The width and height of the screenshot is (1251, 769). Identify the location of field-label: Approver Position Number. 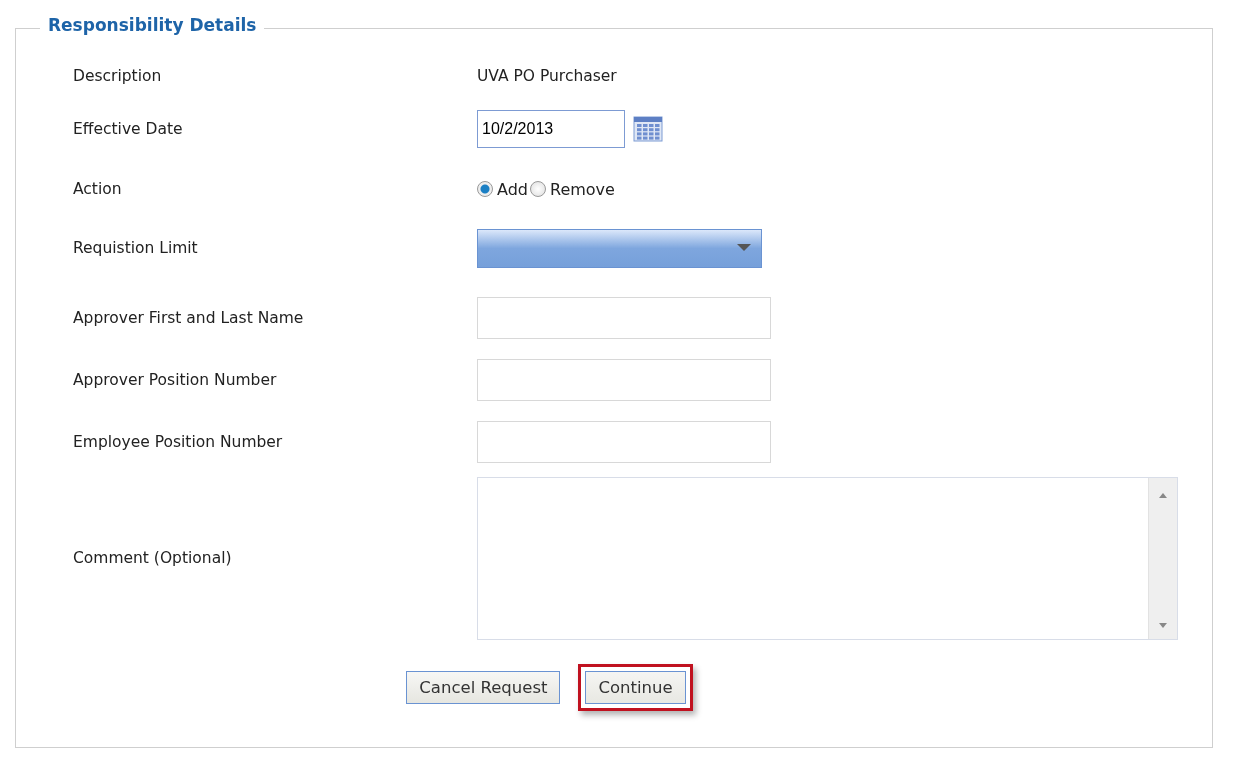
(175, 379).